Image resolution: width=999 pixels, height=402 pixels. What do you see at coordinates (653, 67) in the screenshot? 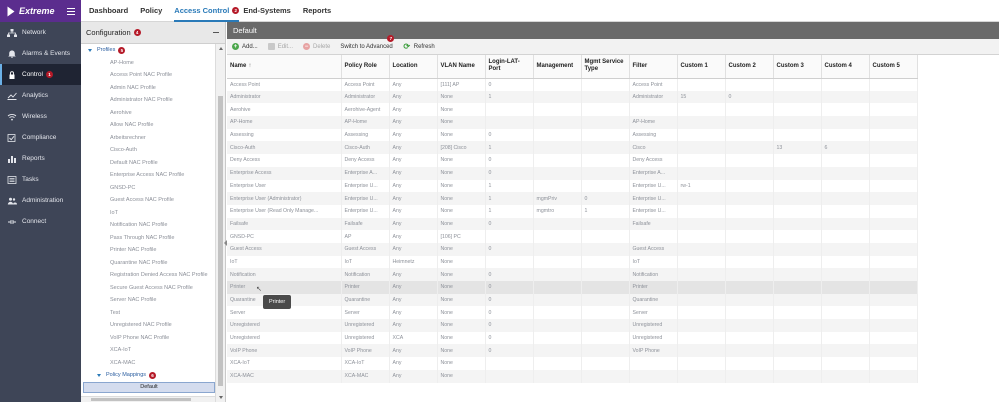
I see `column-header-filter: Filter` at bounding box center [653, 67].